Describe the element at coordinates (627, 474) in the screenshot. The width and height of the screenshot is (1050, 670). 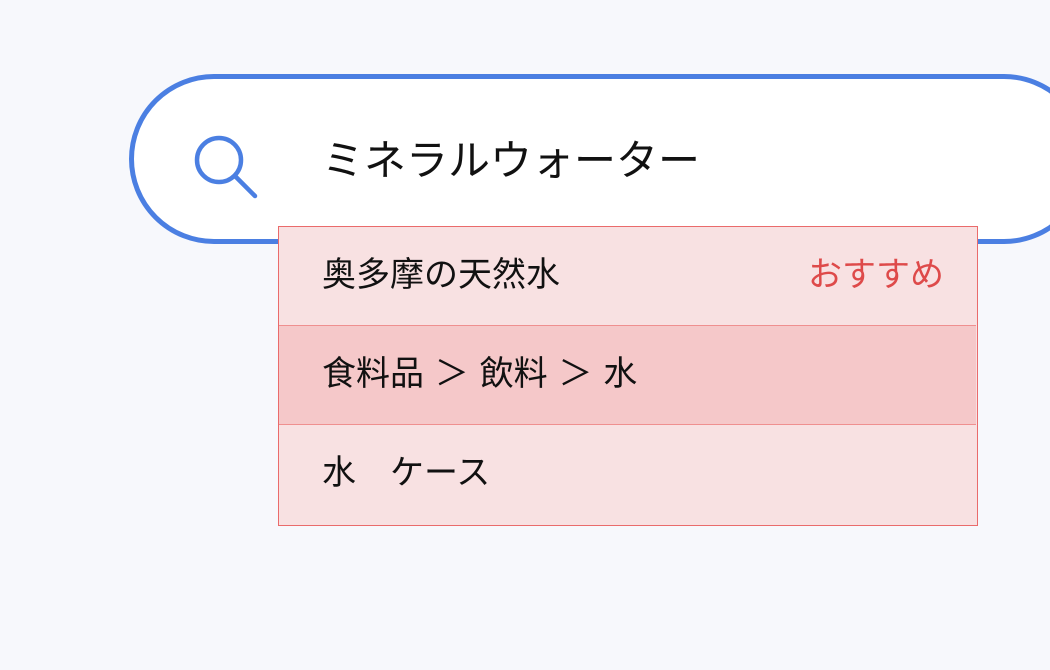
I see `suggestion-item: 水 ケース` at that location.